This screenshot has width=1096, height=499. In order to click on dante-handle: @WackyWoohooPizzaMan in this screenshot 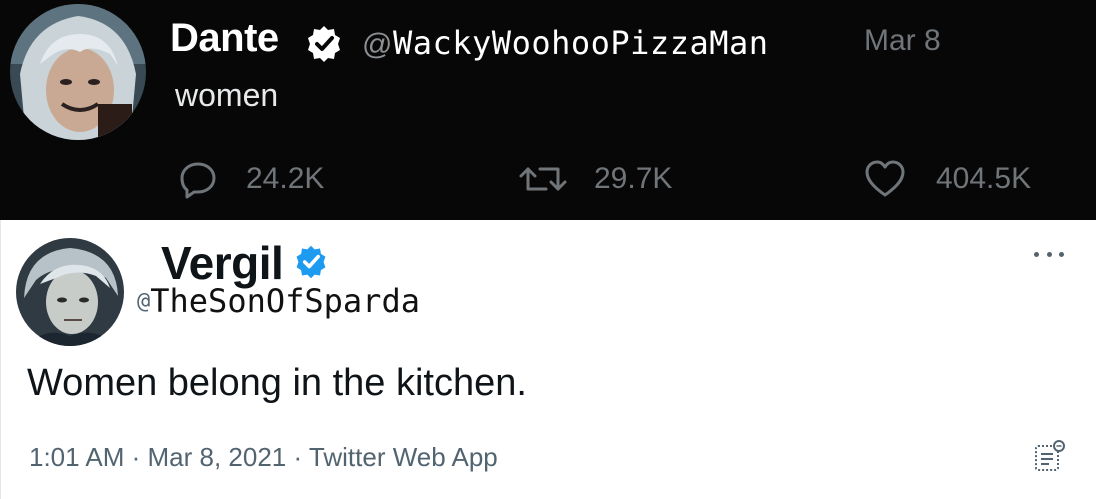, I will do `click(565, 43)`.